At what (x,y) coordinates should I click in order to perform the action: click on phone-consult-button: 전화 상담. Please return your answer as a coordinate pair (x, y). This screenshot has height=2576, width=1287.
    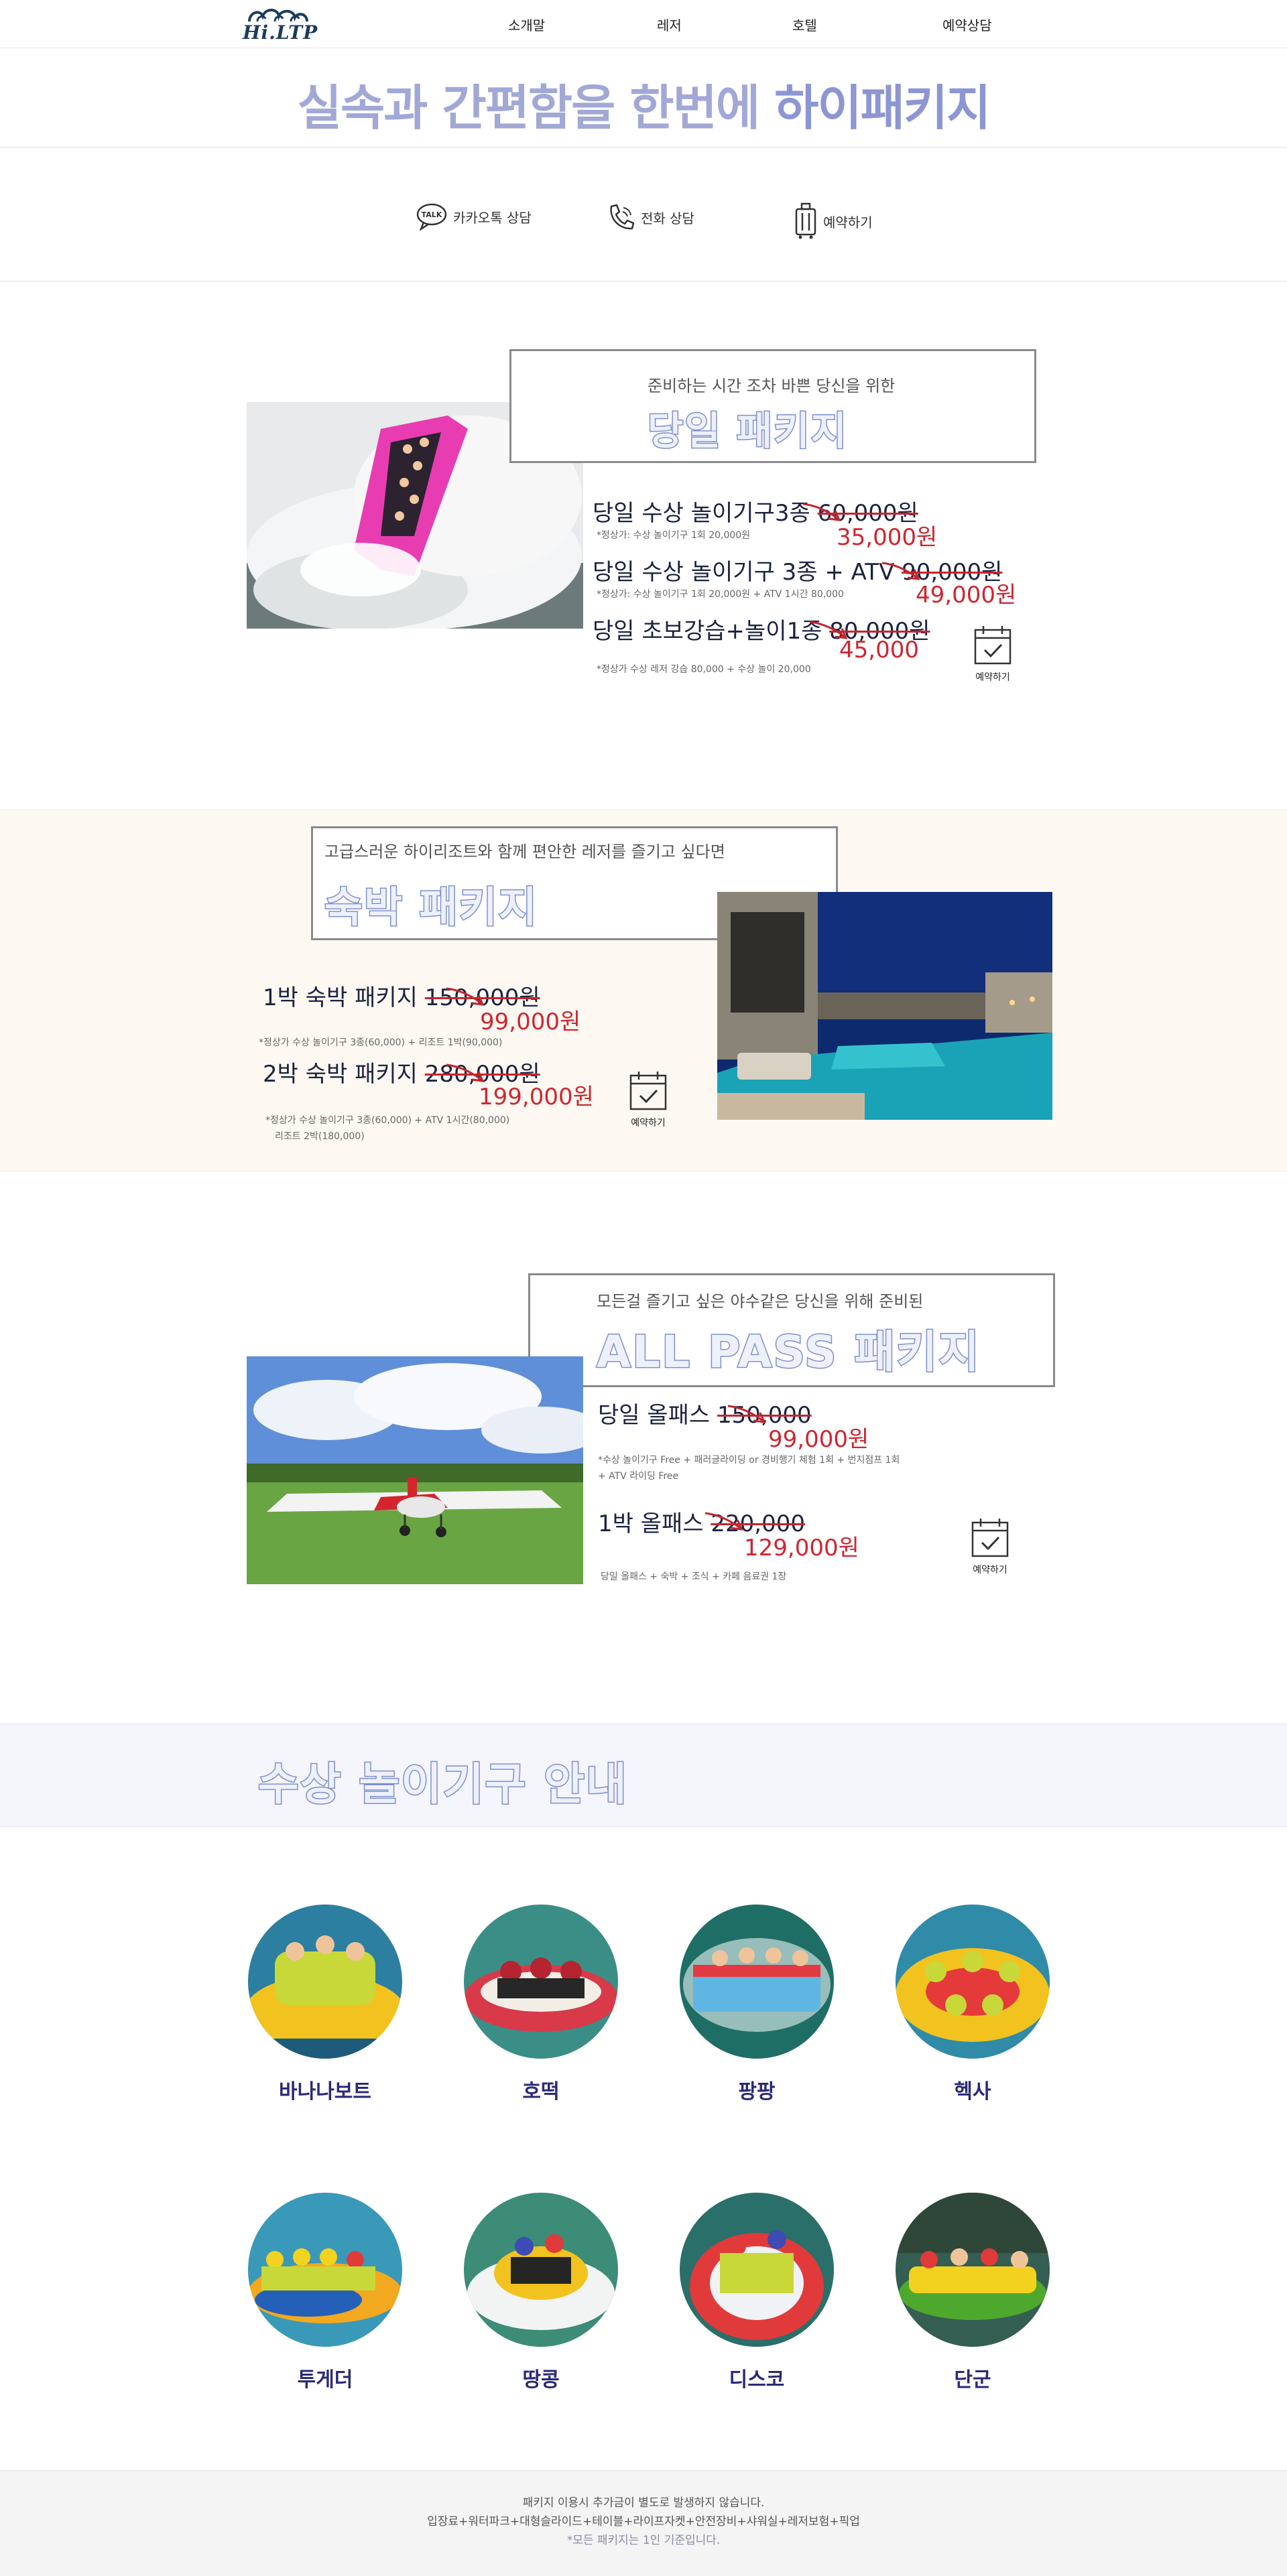
    Looking at the image, I should click on (650, 217).